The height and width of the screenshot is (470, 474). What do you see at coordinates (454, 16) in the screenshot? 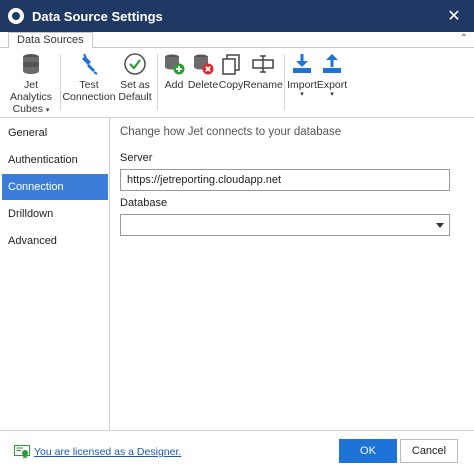
I see `close-icon: ✕` at bounding box center [454, 16].